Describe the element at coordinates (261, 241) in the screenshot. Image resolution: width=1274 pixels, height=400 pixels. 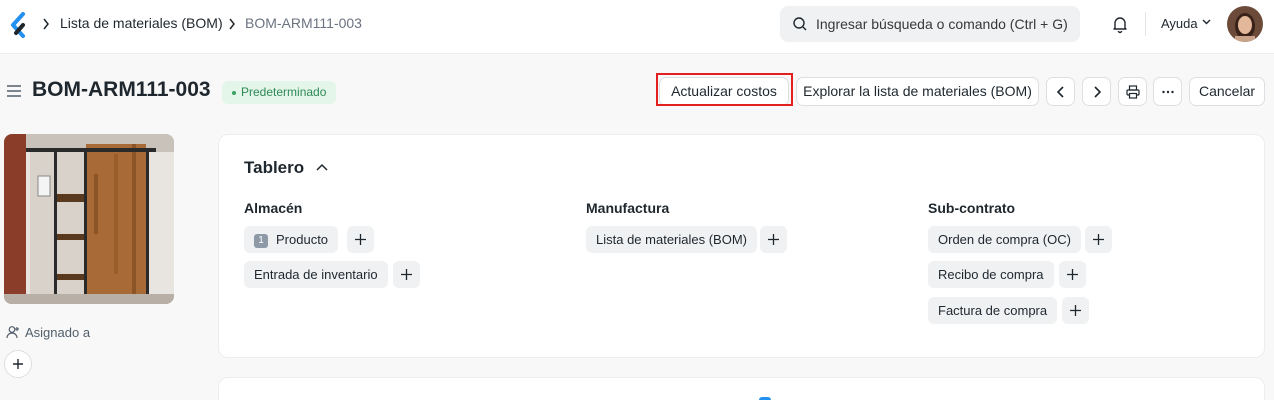
I see `link-count-badge: 1` at that location.